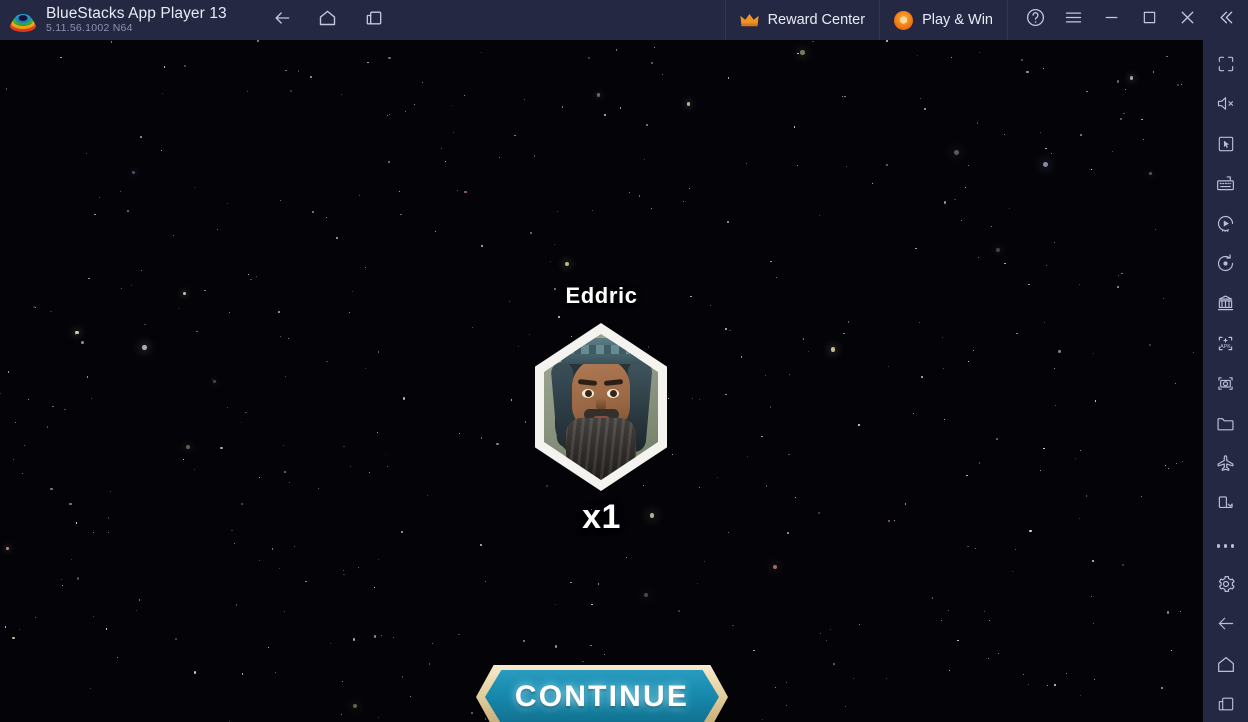 The width and height of the screenshot is (1248, 722). I want to click on speaker-mute-icon, so click(1225, 106).